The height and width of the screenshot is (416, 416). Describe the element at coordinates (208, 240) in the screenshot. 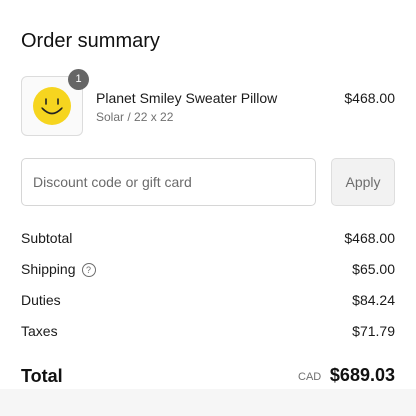

I see `subtotal-row: Subtotal $468.00` at that location.